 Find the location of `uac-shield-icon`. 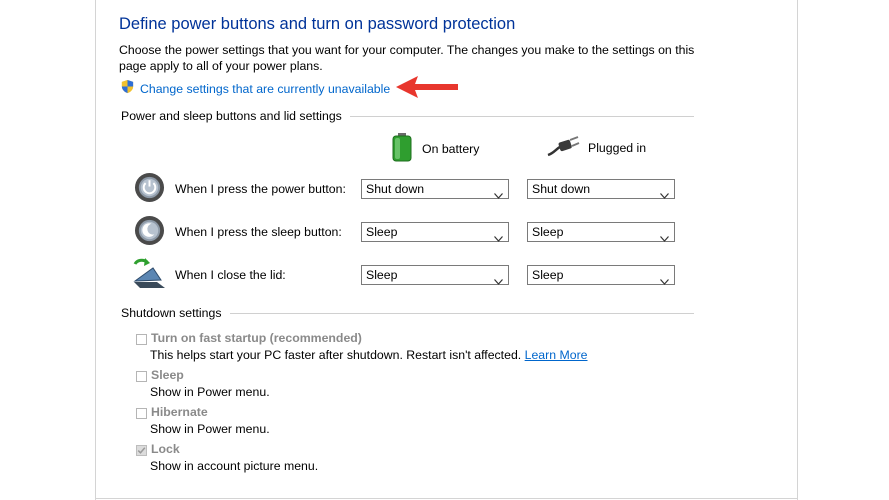

uac-shield-icon is located at coordinates (127, 89).